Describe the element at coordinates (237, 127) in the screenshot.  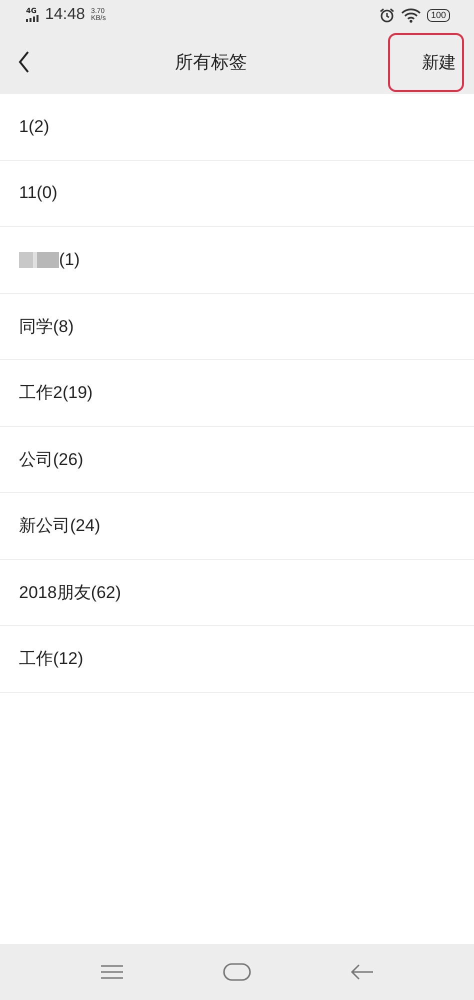
I see `tag-item: 1(2)` at that location.